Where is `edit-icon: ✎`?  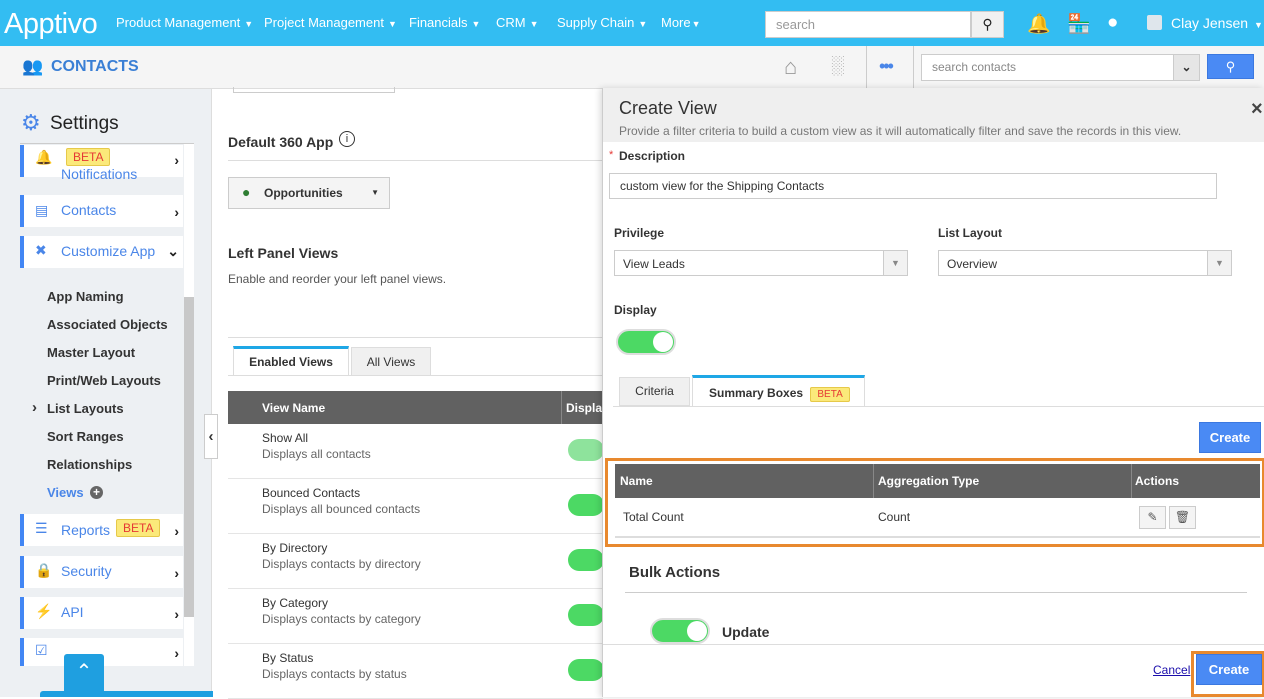 edit-icon: ✎ is located at coordinates (1152, 517).